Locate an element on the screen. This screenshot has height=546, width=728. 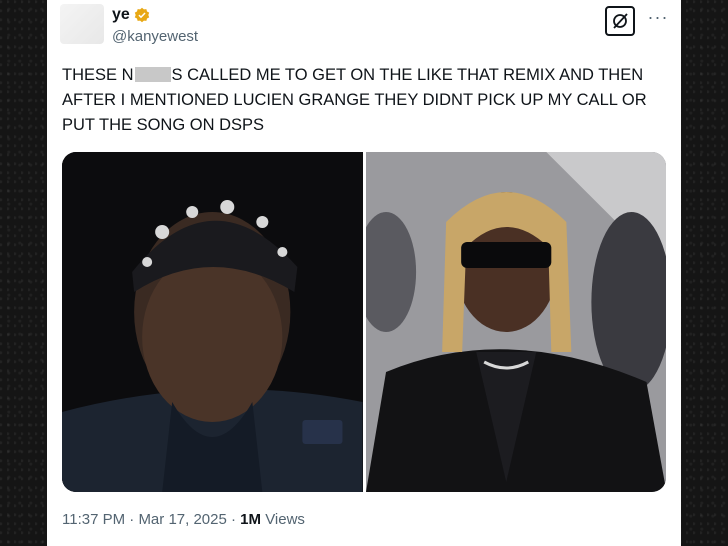
timestamp-row: 11:37 PM · Mar 17, 2025 · 1M Views is located at coordinates (183, 519).